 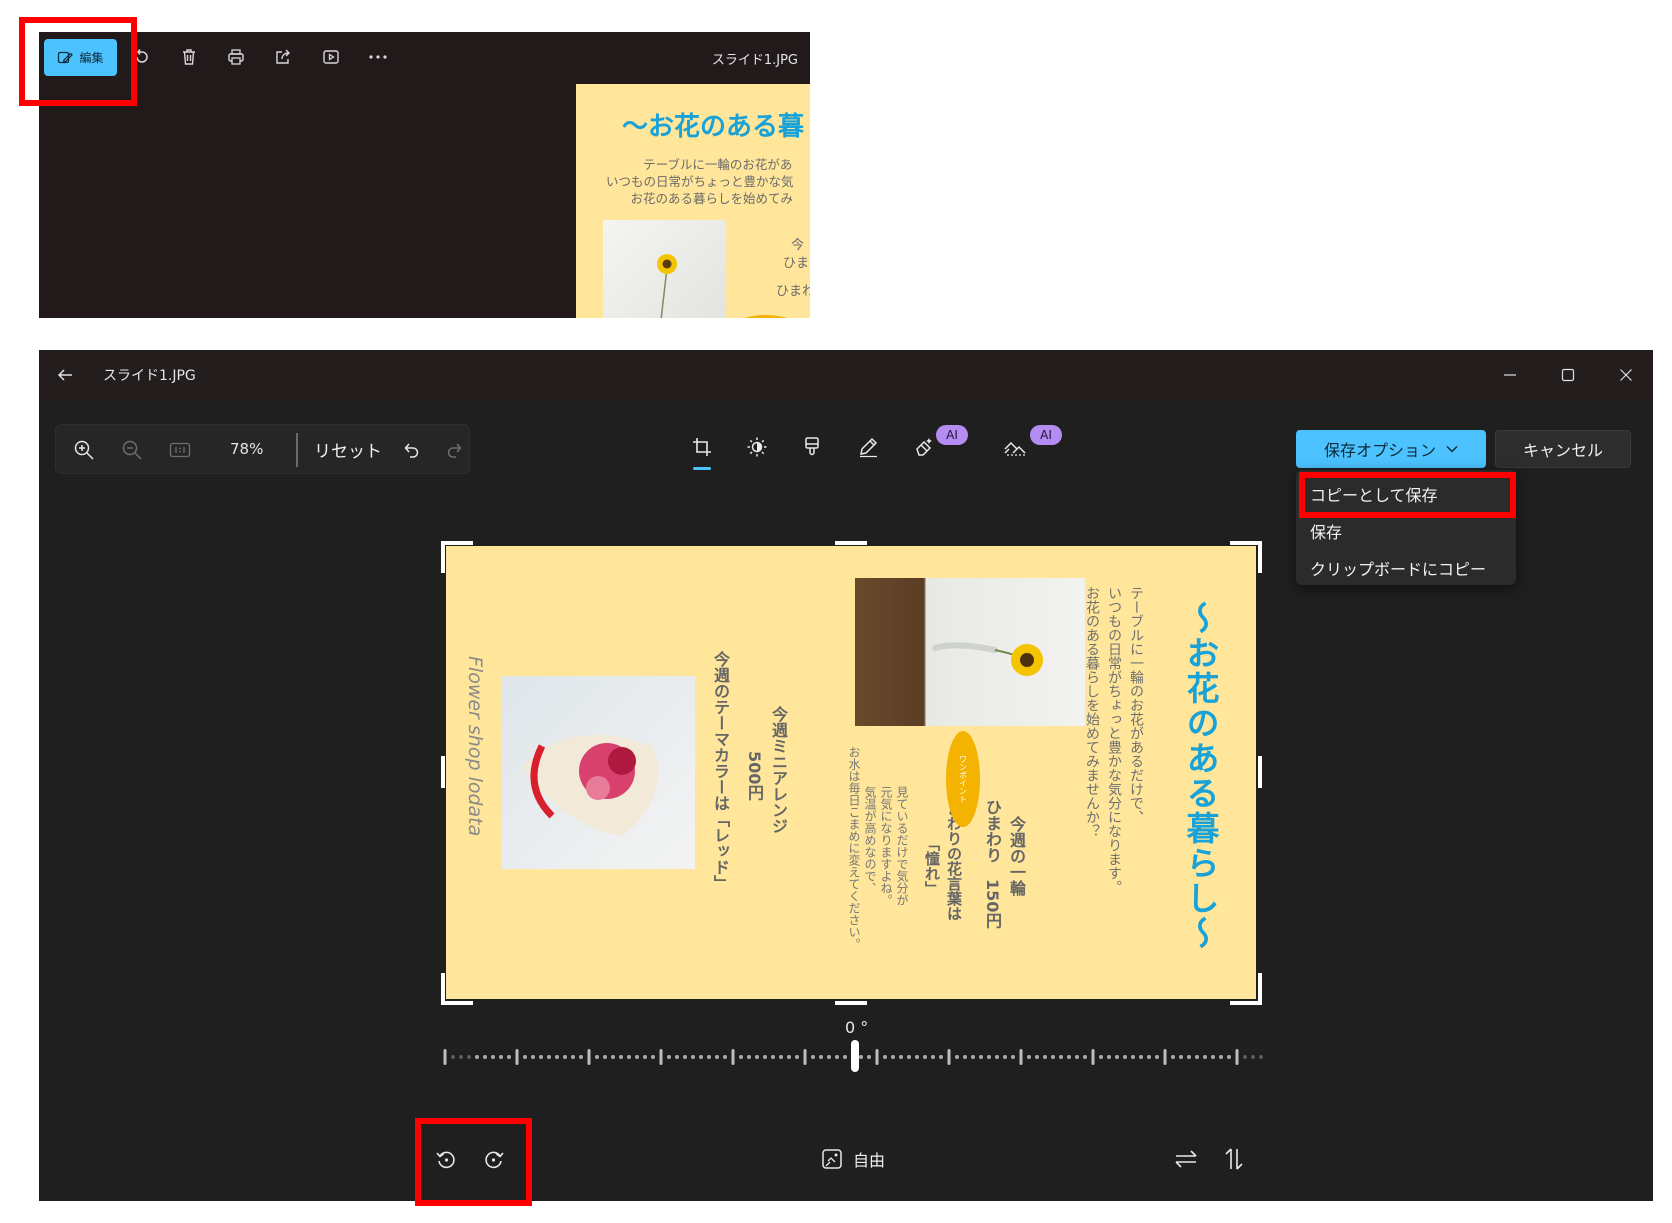 What do you see at coordinates (1260, 772) in the screenshot?
I see `crop-handle-right` at bounding box center [1260, 772].